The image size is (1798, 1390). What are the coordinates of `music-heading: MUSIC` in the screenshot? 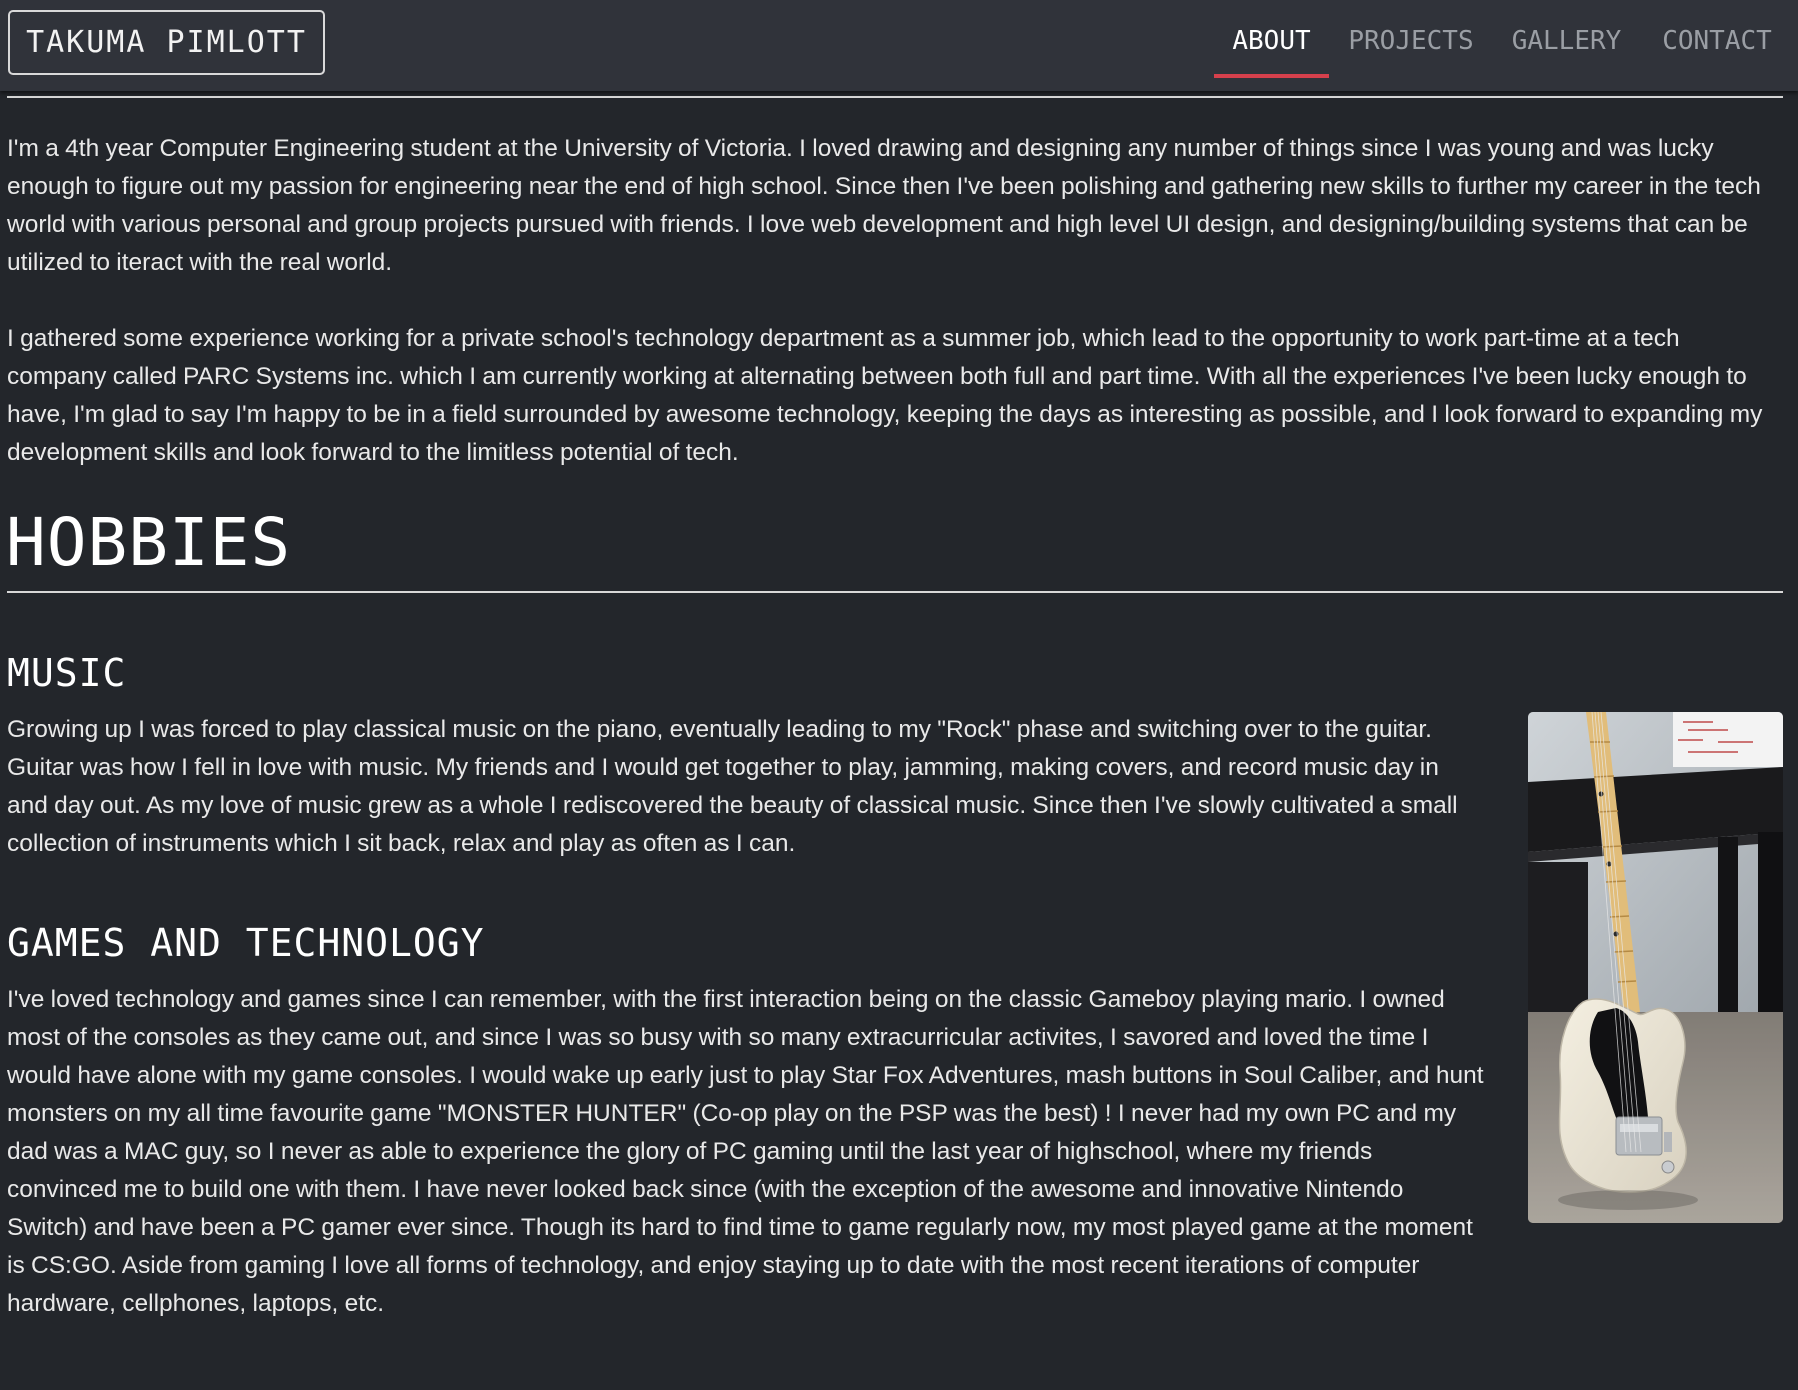 It's located at (67, 673).